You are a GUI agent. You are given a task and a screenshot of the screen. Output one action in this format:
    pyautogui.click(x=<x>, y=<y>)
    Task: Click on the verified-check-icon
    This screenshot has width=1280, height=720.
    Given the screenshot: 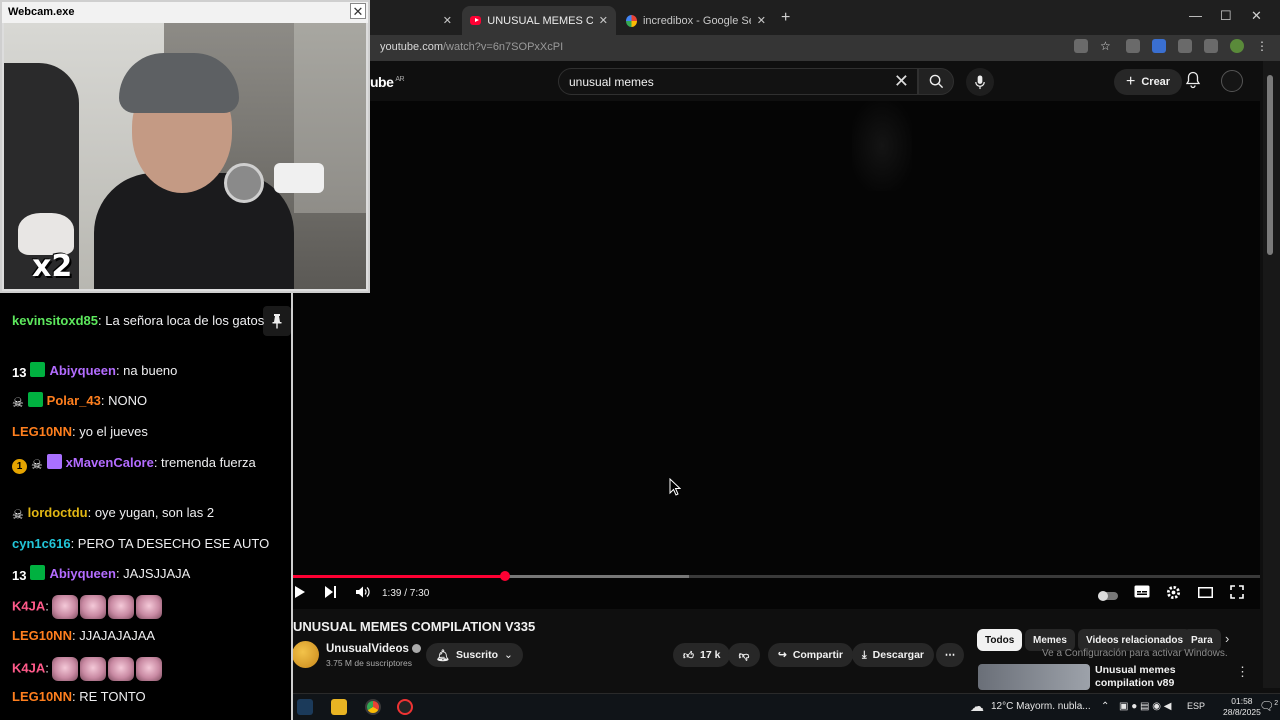 What is the action you would take?
    pyautogui.click(x=416, y=649)
    